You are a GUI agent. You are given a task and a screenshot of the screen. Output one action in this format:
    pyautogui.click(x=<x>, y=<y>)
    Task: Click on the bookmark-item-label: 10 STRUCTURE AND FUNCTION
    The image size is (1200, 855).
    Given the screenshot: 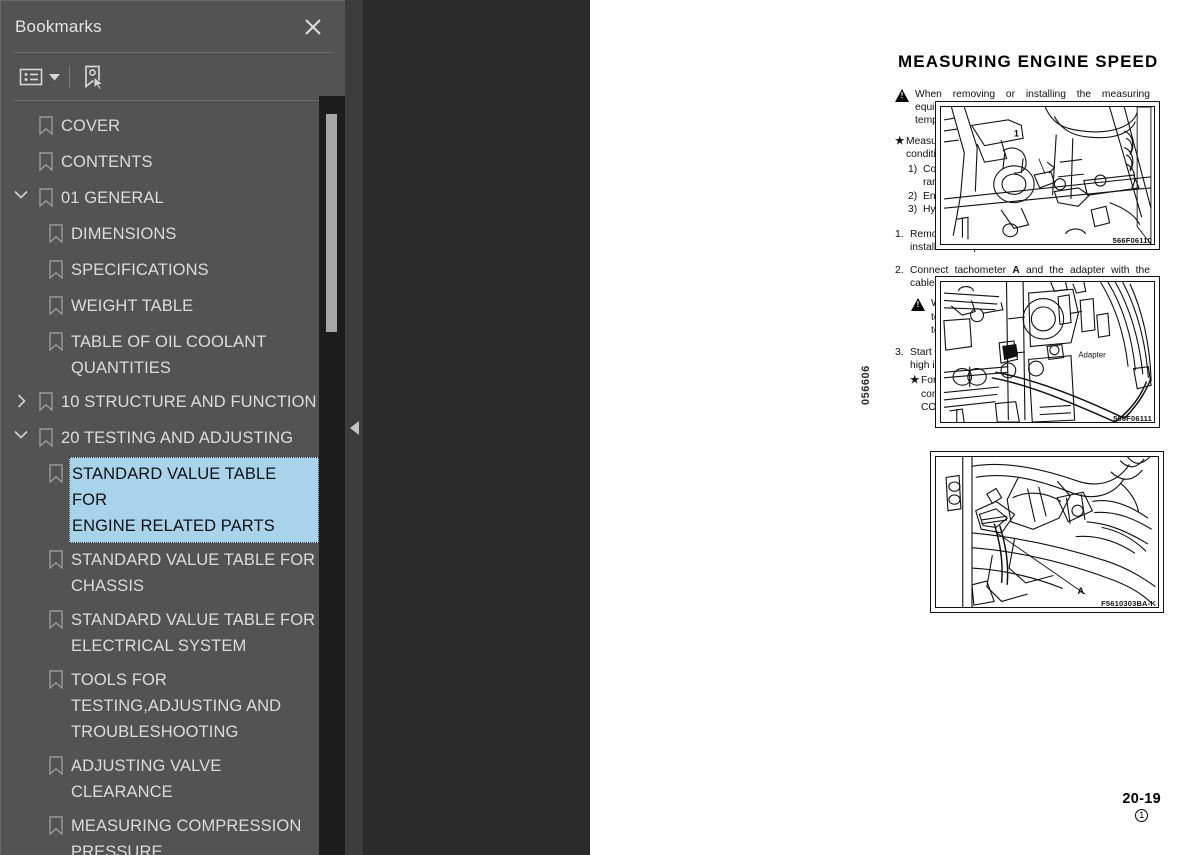 What is the action you would take?
    pyautogui.click(x=189, y=402)
    